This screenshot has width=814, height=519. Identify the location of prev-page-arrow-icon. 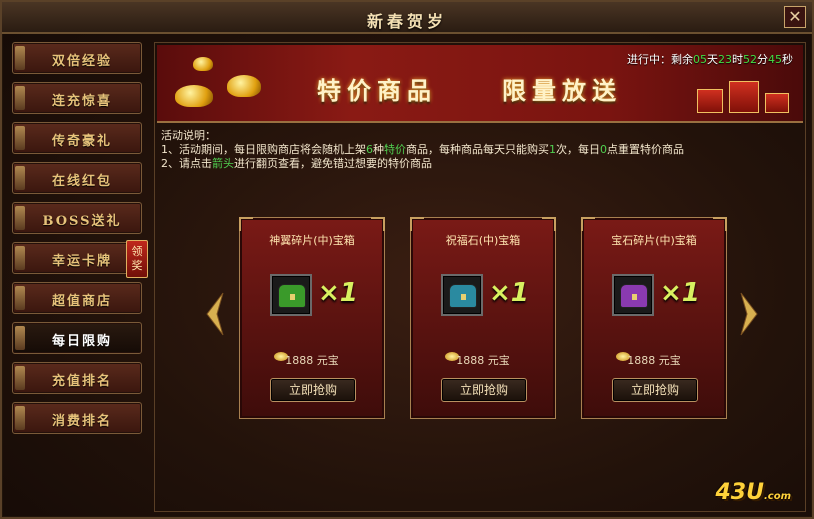
(215, 314).